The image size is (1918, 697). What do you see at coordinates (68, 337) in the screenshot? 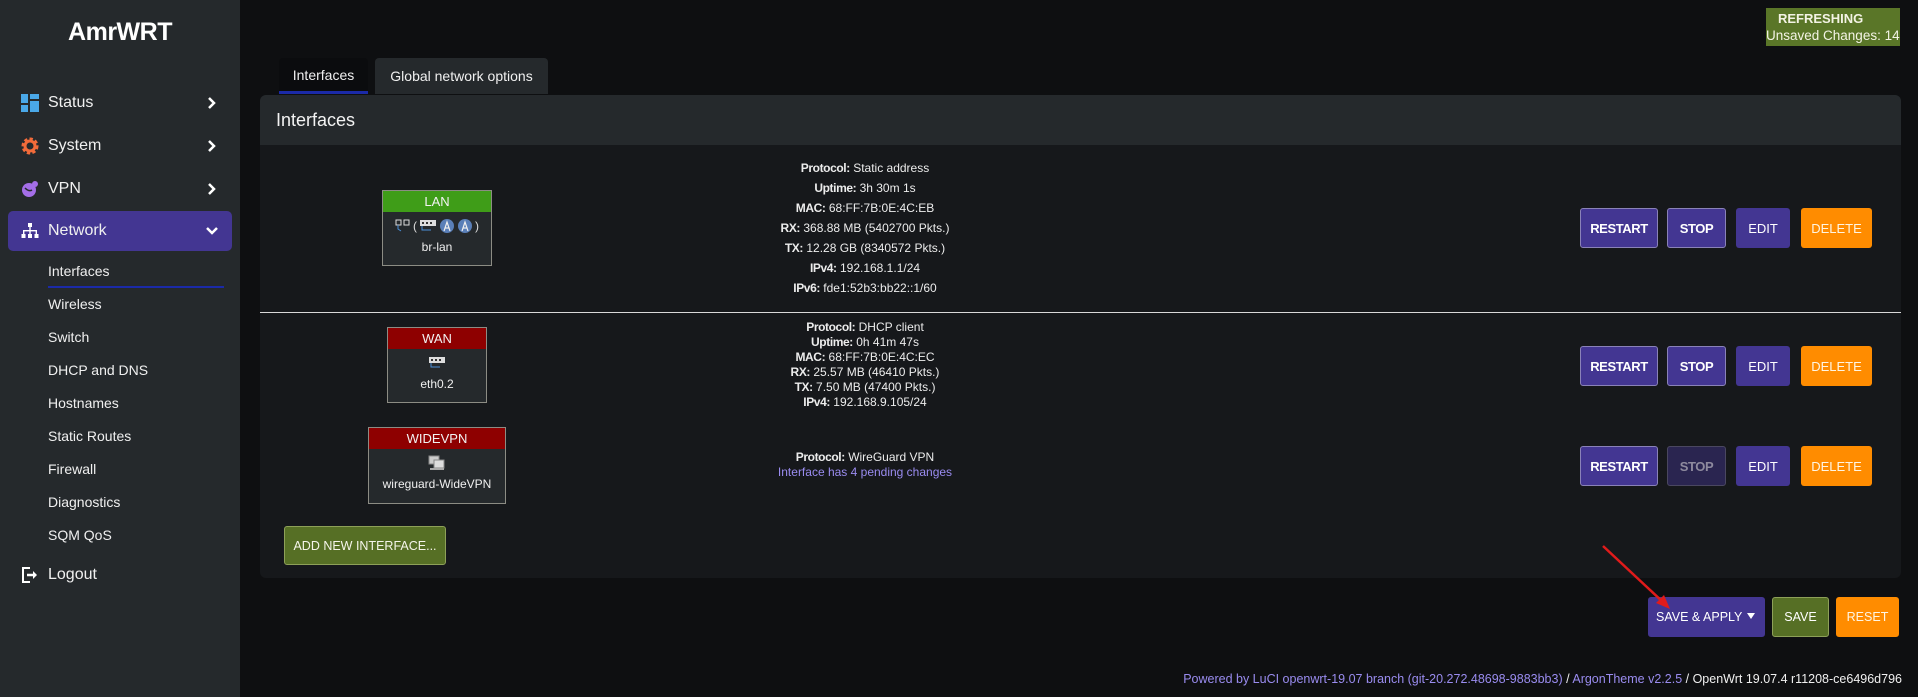
I see `submenu-switch: Switch` at bounding box center [68, 337].